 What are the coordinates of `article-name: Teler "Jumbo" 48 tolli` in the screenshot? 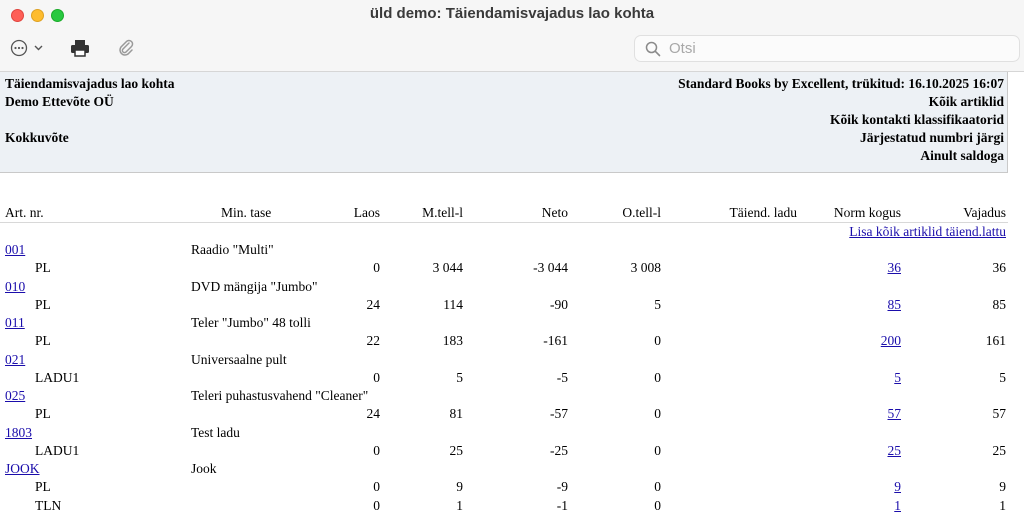 It's located at (251, 322).